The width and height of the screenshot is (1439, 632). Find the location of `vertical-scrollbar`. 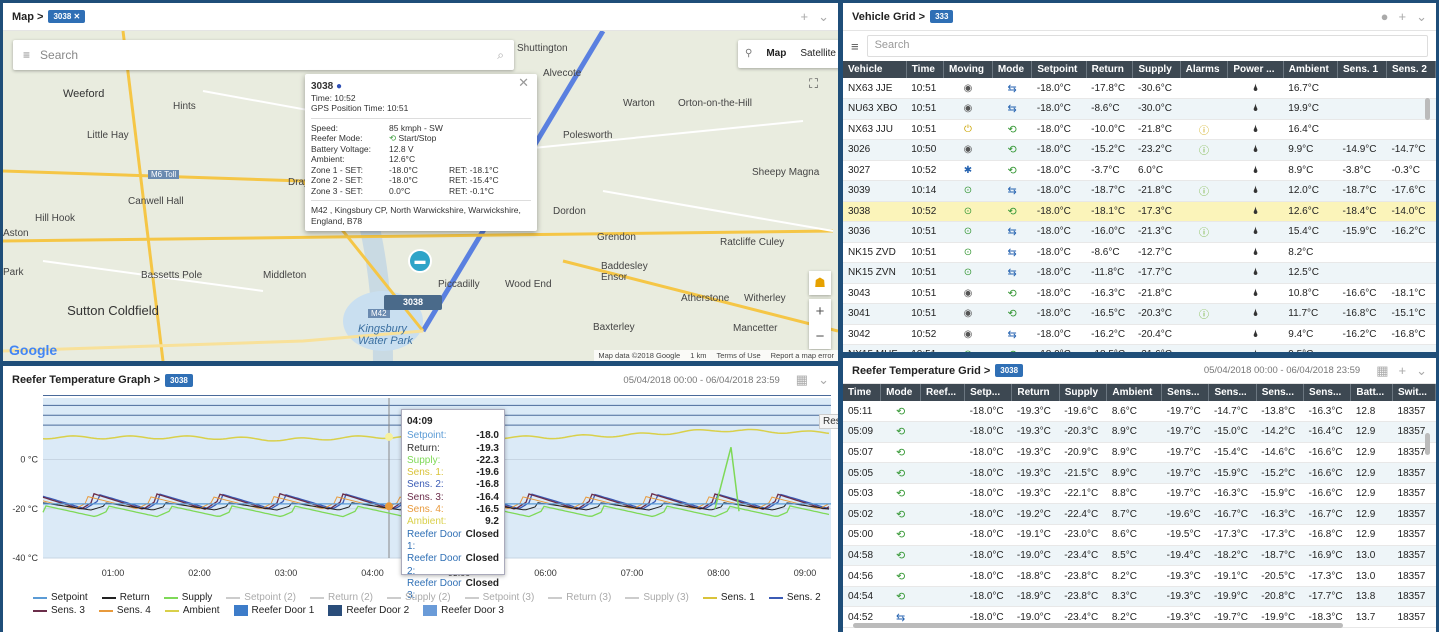

vertical-scrollbar is located at coordinates (1427, 109).